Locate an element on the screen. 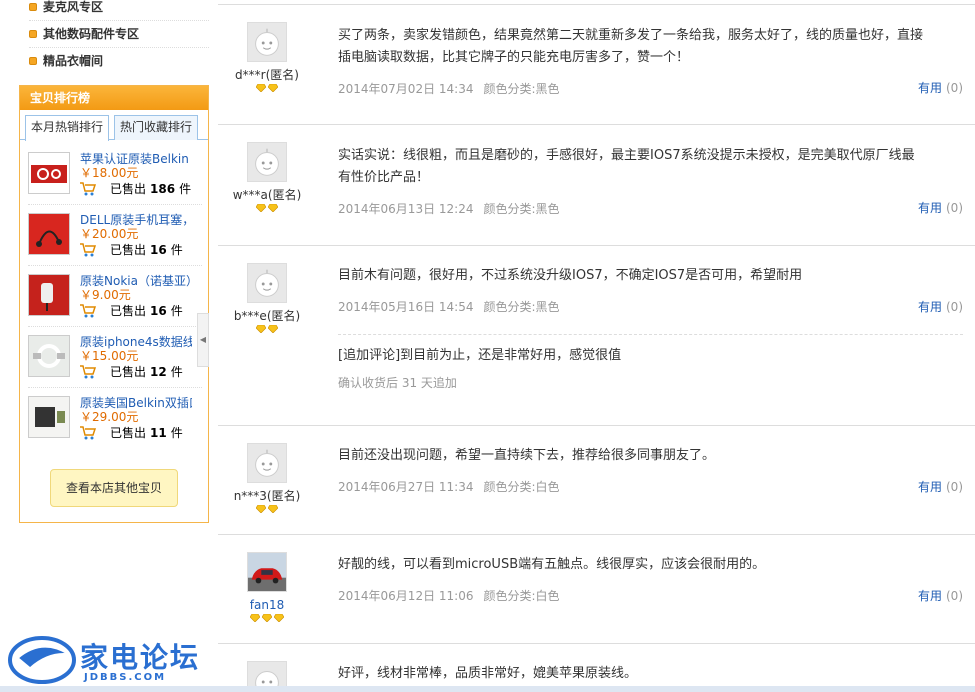 This screenshot has width=975, height=692. ranking-info: 苹果认证原装Belkin（ ￥18.00元 已售出 186 件 is located at coordinates (141, 178).